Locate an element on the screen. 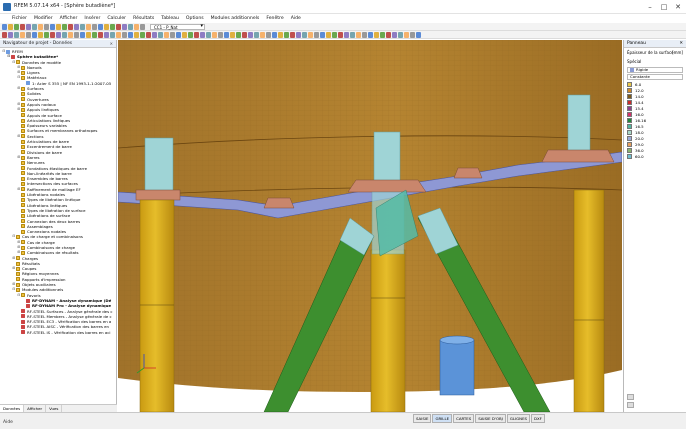 The image size is (686, 429). menu-item-3: Insérer is located at coordinates (92, 18).